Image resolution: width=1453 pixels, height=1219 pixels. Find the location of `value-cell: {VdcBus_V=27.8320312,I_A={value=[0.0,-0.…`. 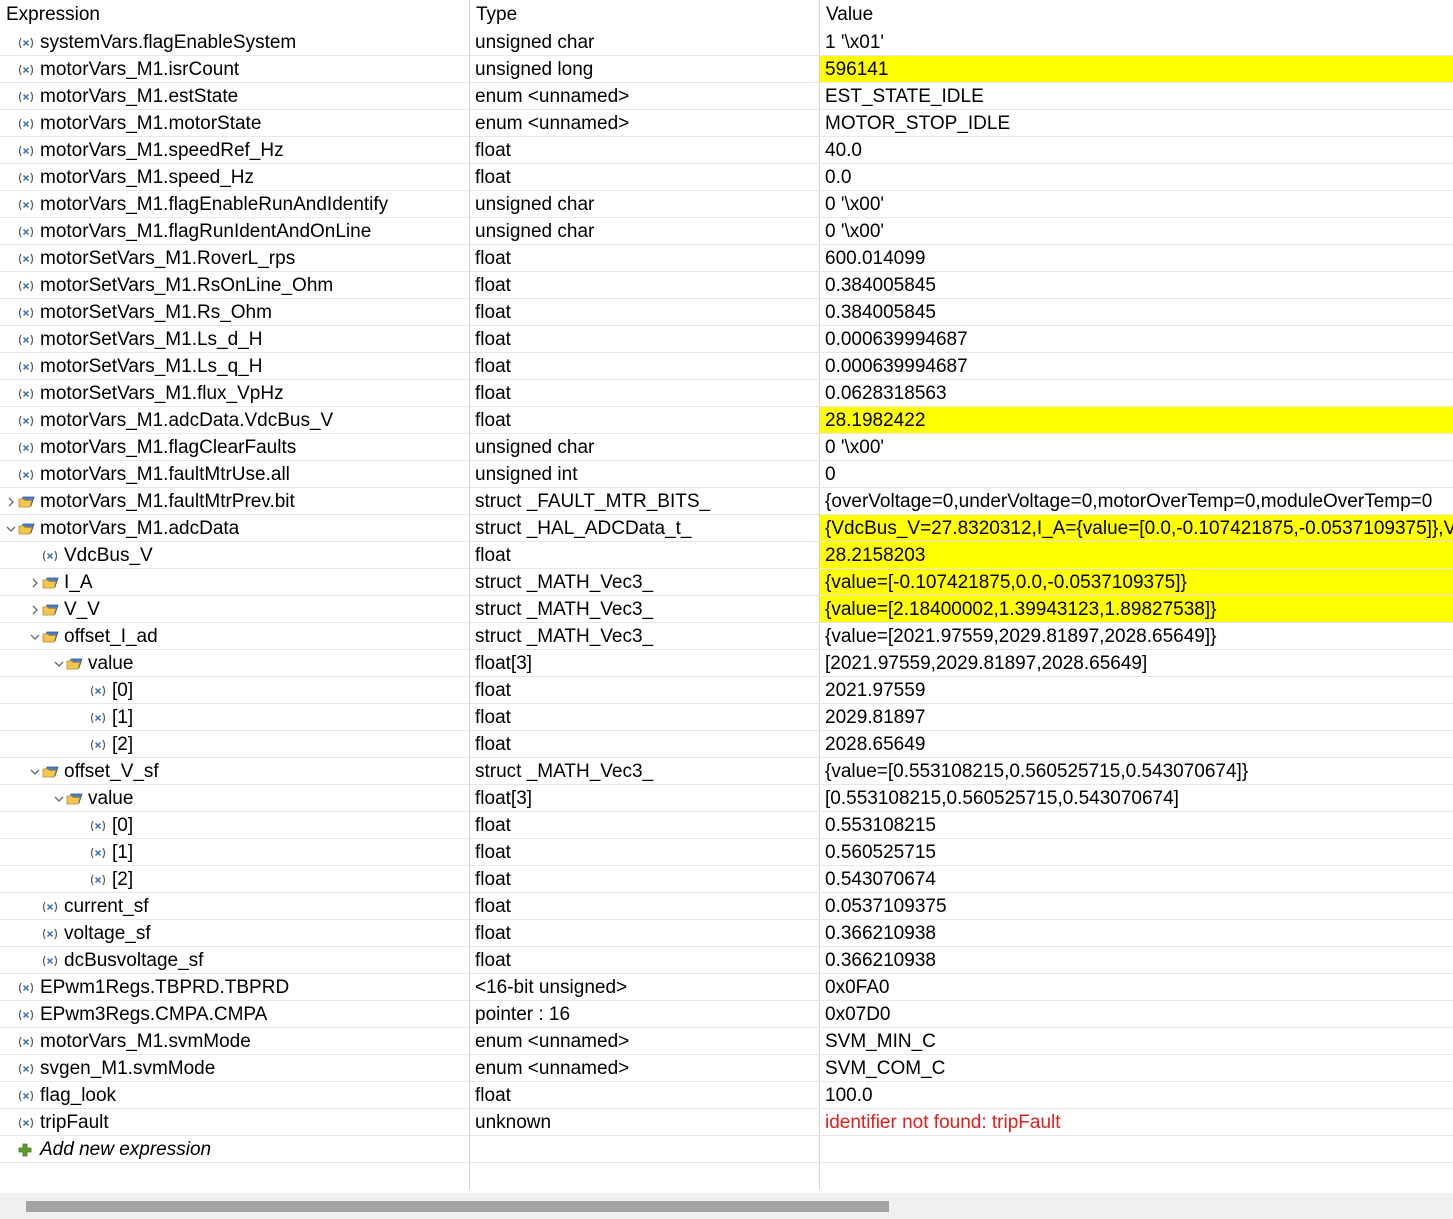

value-cell: {VdcBus_V=27.8320312,I_A={value=[0.0,-0.… is located at coordinates (1136, 528).